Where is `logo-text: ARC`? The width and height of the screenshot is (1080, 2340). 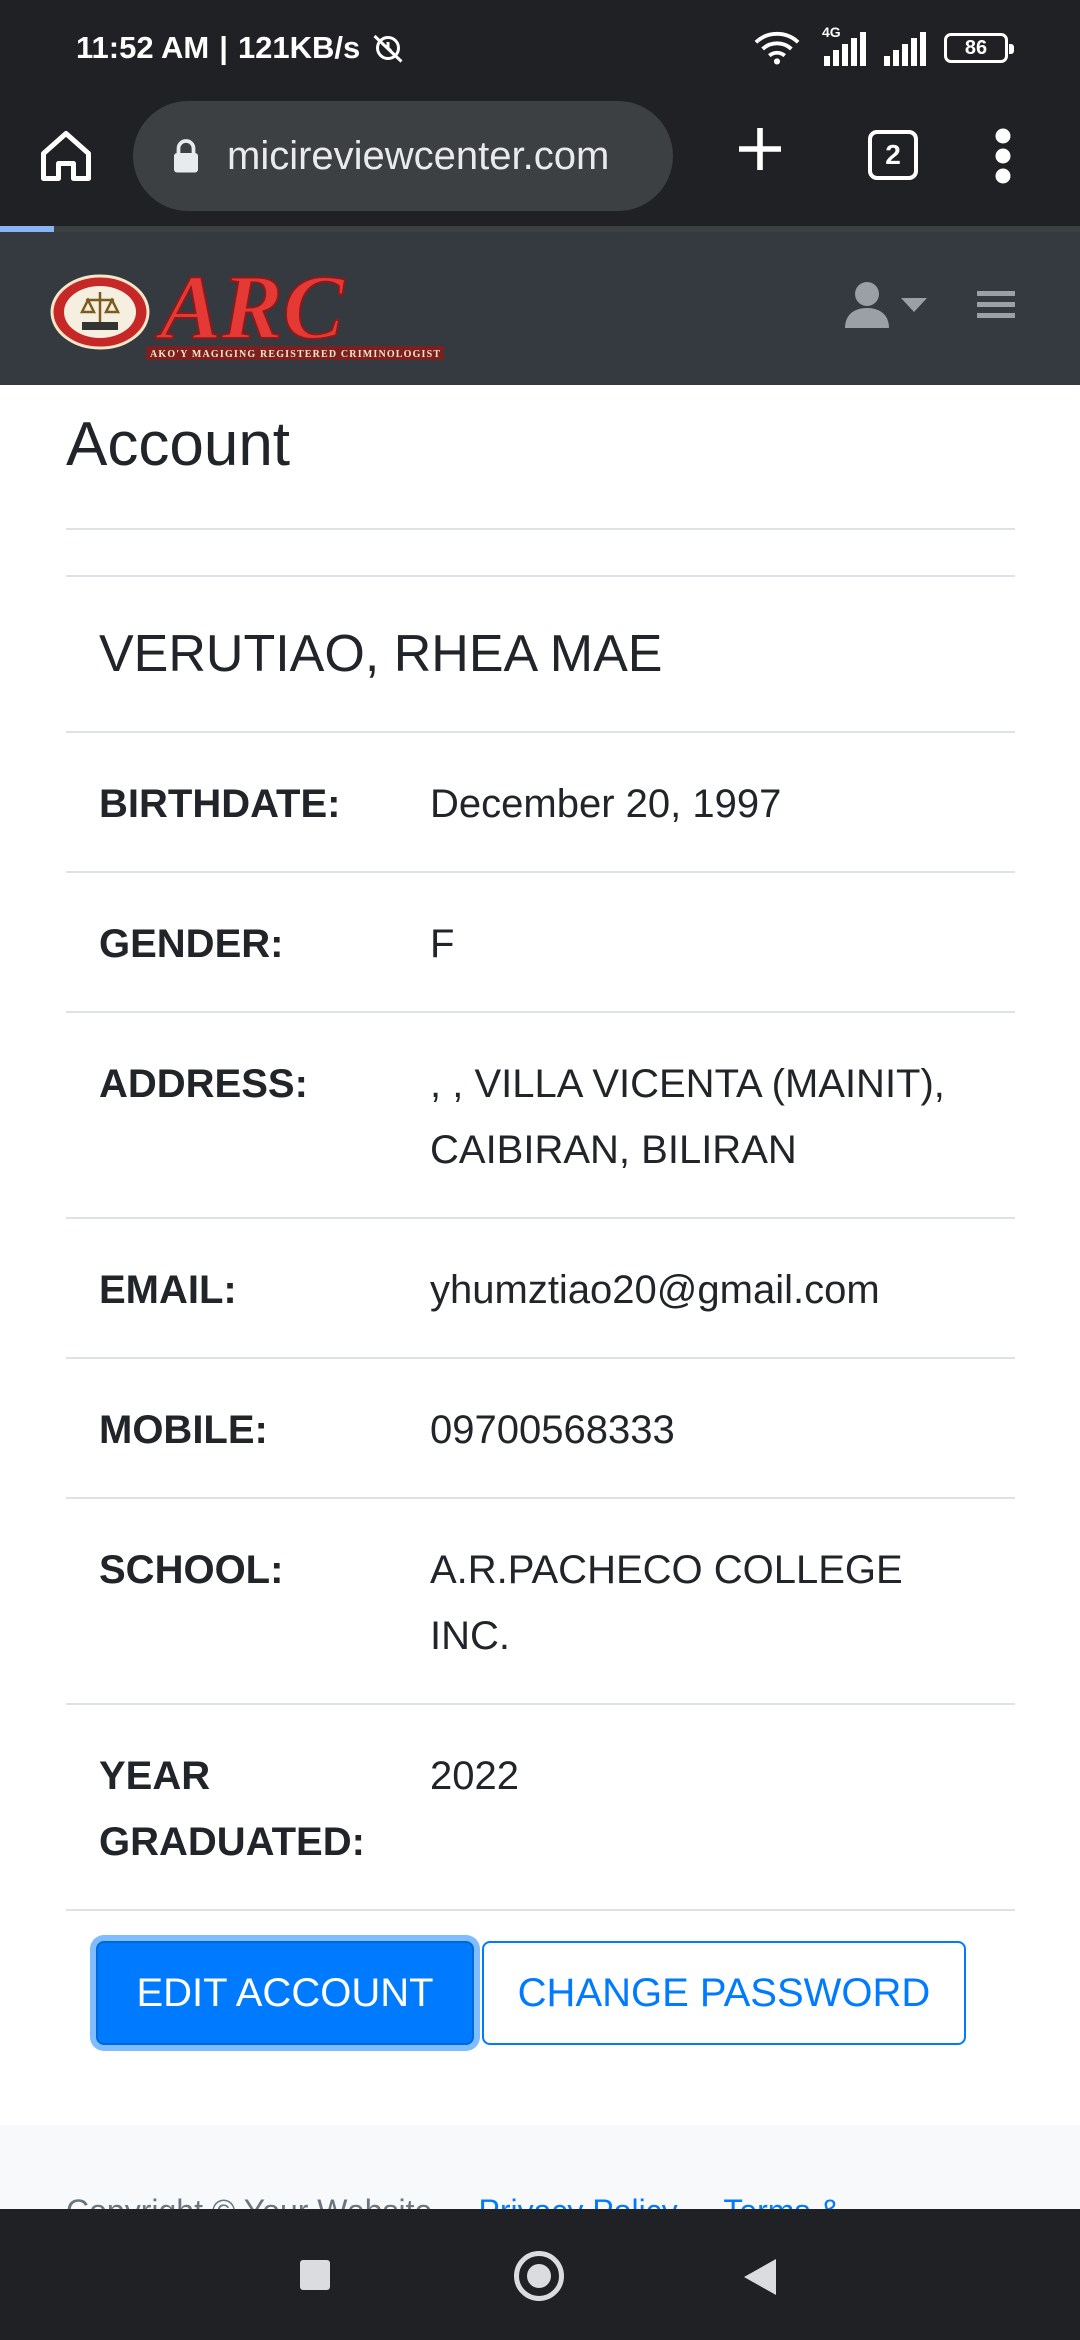
logo-text: ARC is located at coordinates (250, 307).